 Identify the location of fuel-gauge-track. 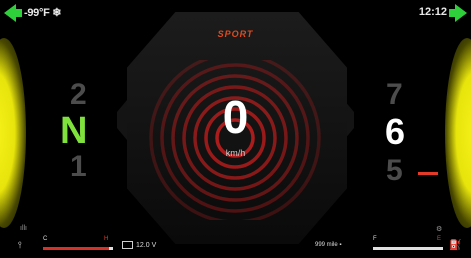
(408, 248).